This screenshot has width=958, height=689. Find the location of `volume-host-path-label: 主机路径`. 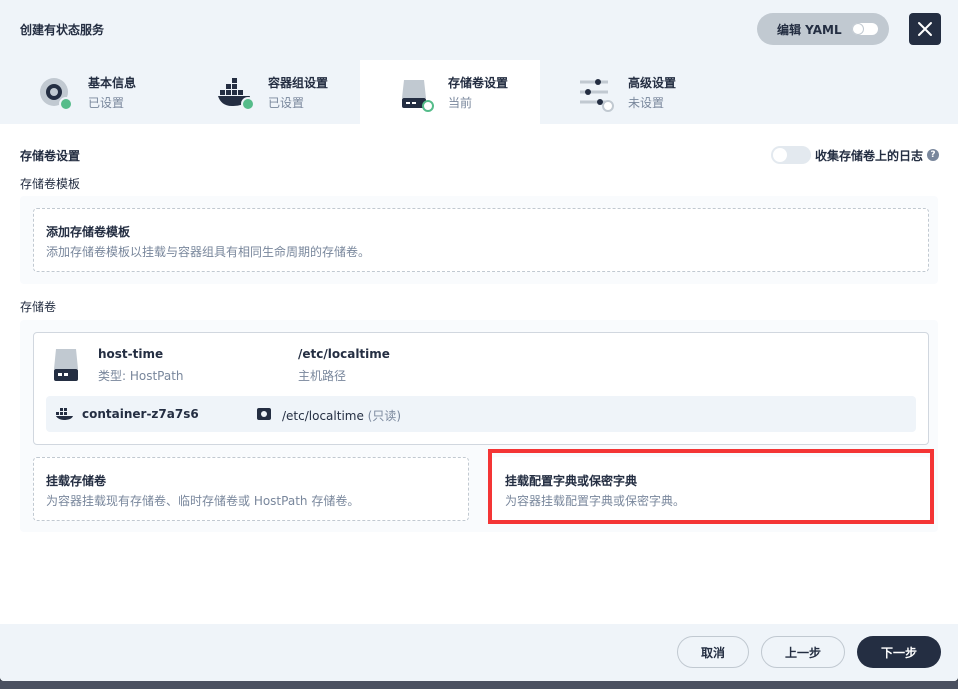

volume-host-path-label: 主机路径 is located at coordinates (322, 376).